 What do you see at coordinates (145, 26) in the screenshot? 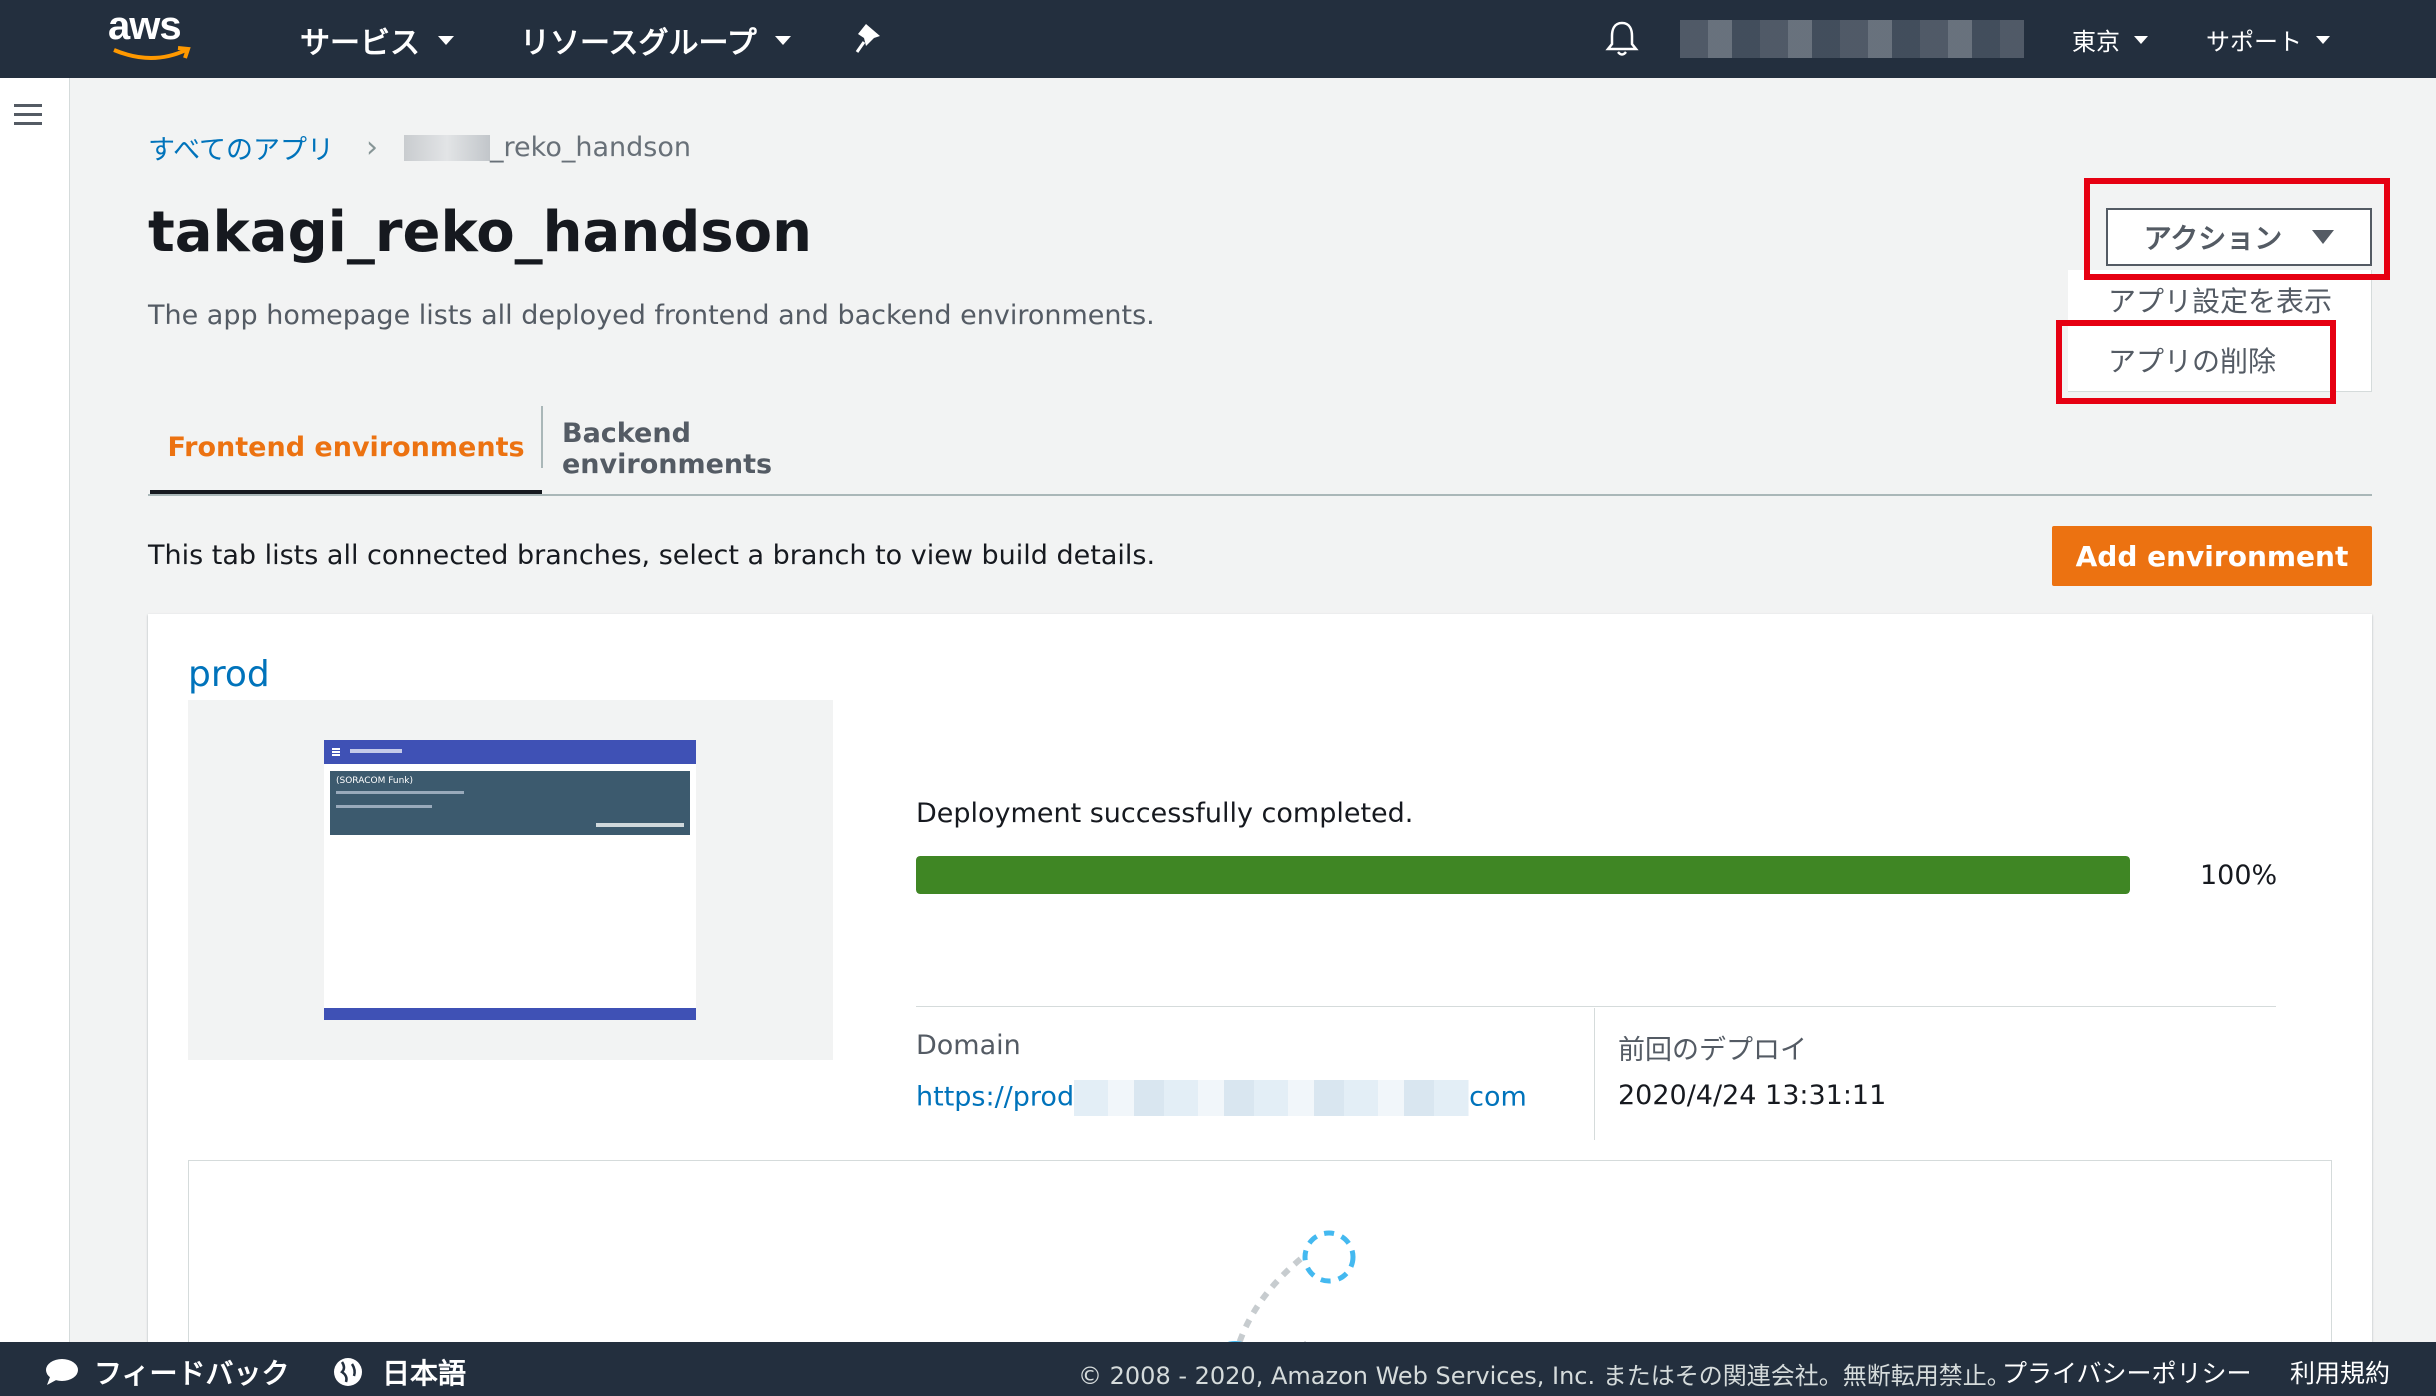
I see `aws-logo-text: aws` at bounding box center [145, 26].